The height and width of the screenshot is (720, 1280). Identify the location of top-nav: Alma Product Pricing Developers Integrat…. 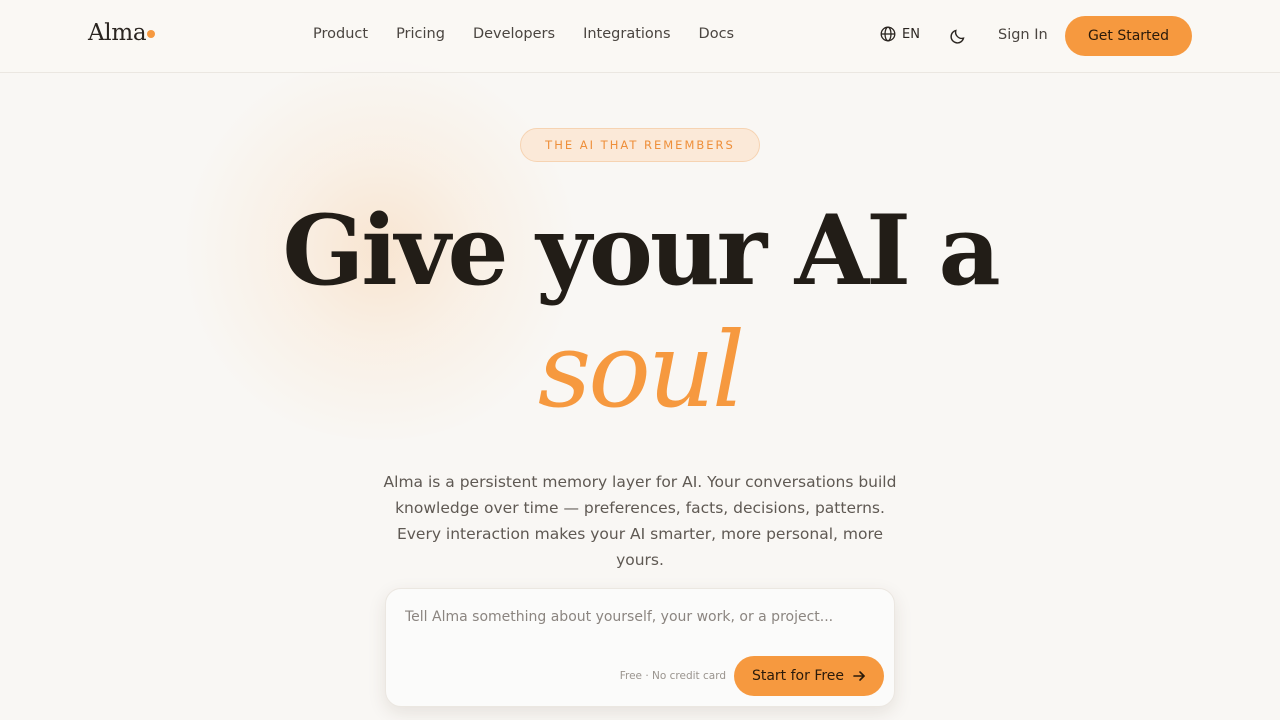
(640, 36).